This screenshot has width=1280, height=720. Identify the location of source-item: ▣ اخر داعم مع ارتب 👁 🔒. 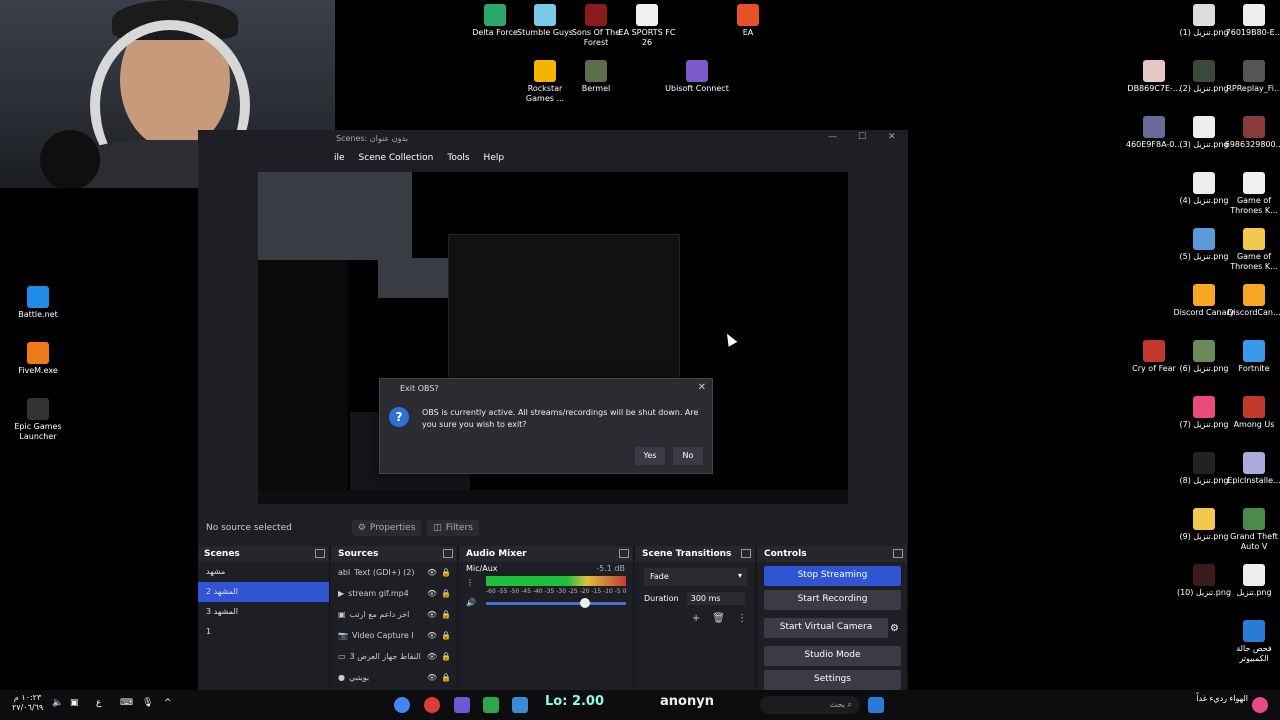
(394, 614).